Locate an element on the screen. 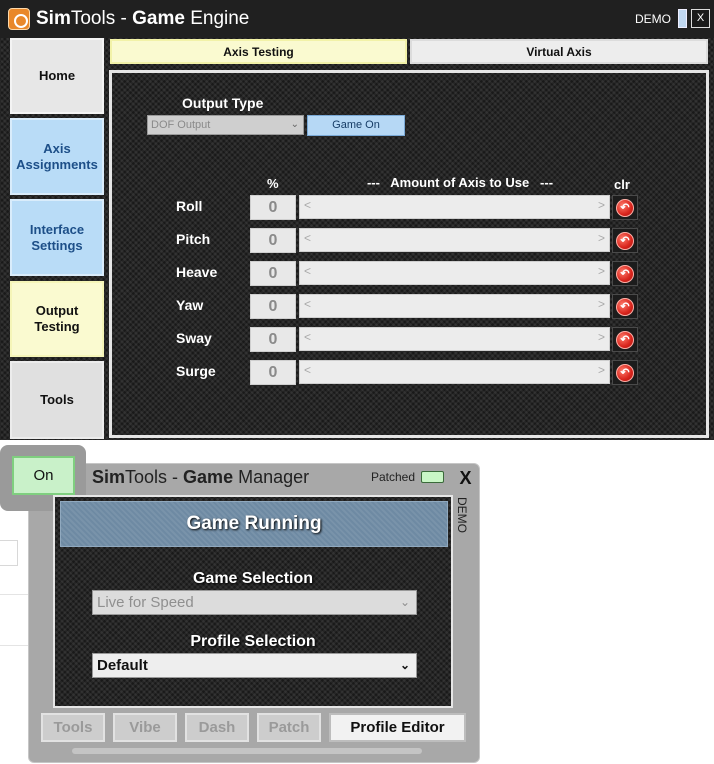 This screenshot has width=714, height=764. axis-name: Surge is located at coordinates (196, 371).